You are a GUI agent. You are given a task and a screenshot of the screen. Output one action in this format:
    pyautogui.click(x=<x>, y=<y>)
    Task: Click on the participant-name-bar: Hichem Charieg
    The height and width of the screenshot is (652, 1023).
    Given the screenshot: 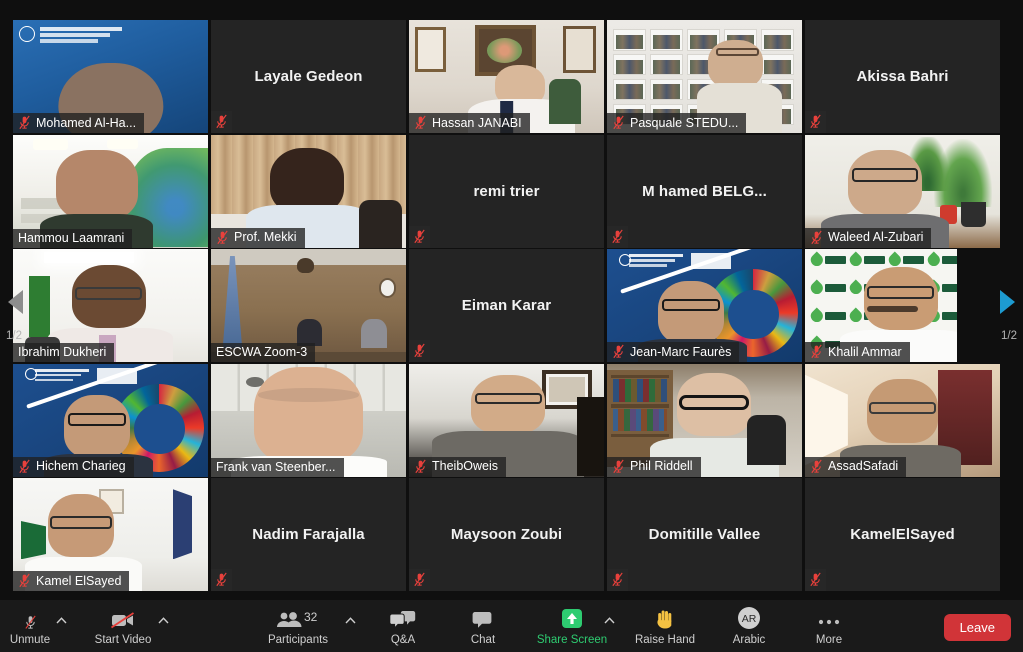 What is the action you would take?
    pyautogui.click(x=73, y=466)
    